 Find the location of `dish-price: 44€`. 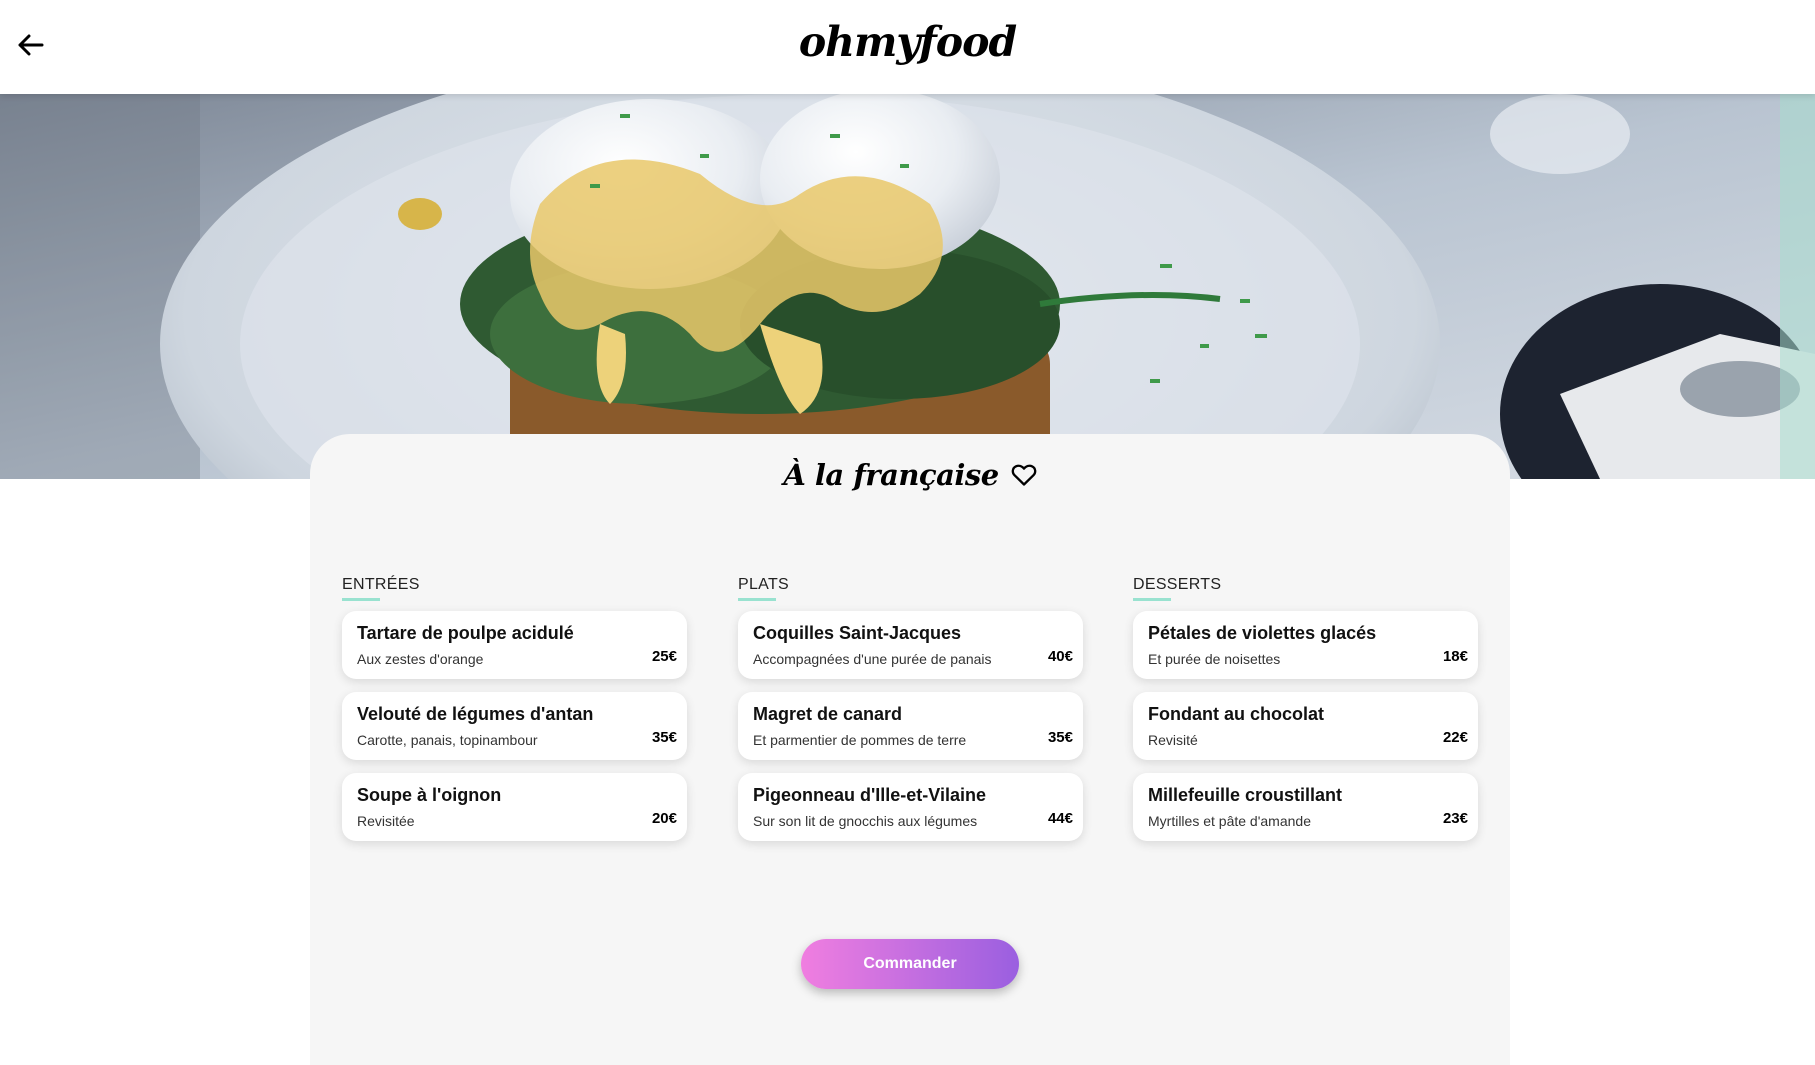

dish-price: 44€ is located at coordinates (1060, 818).